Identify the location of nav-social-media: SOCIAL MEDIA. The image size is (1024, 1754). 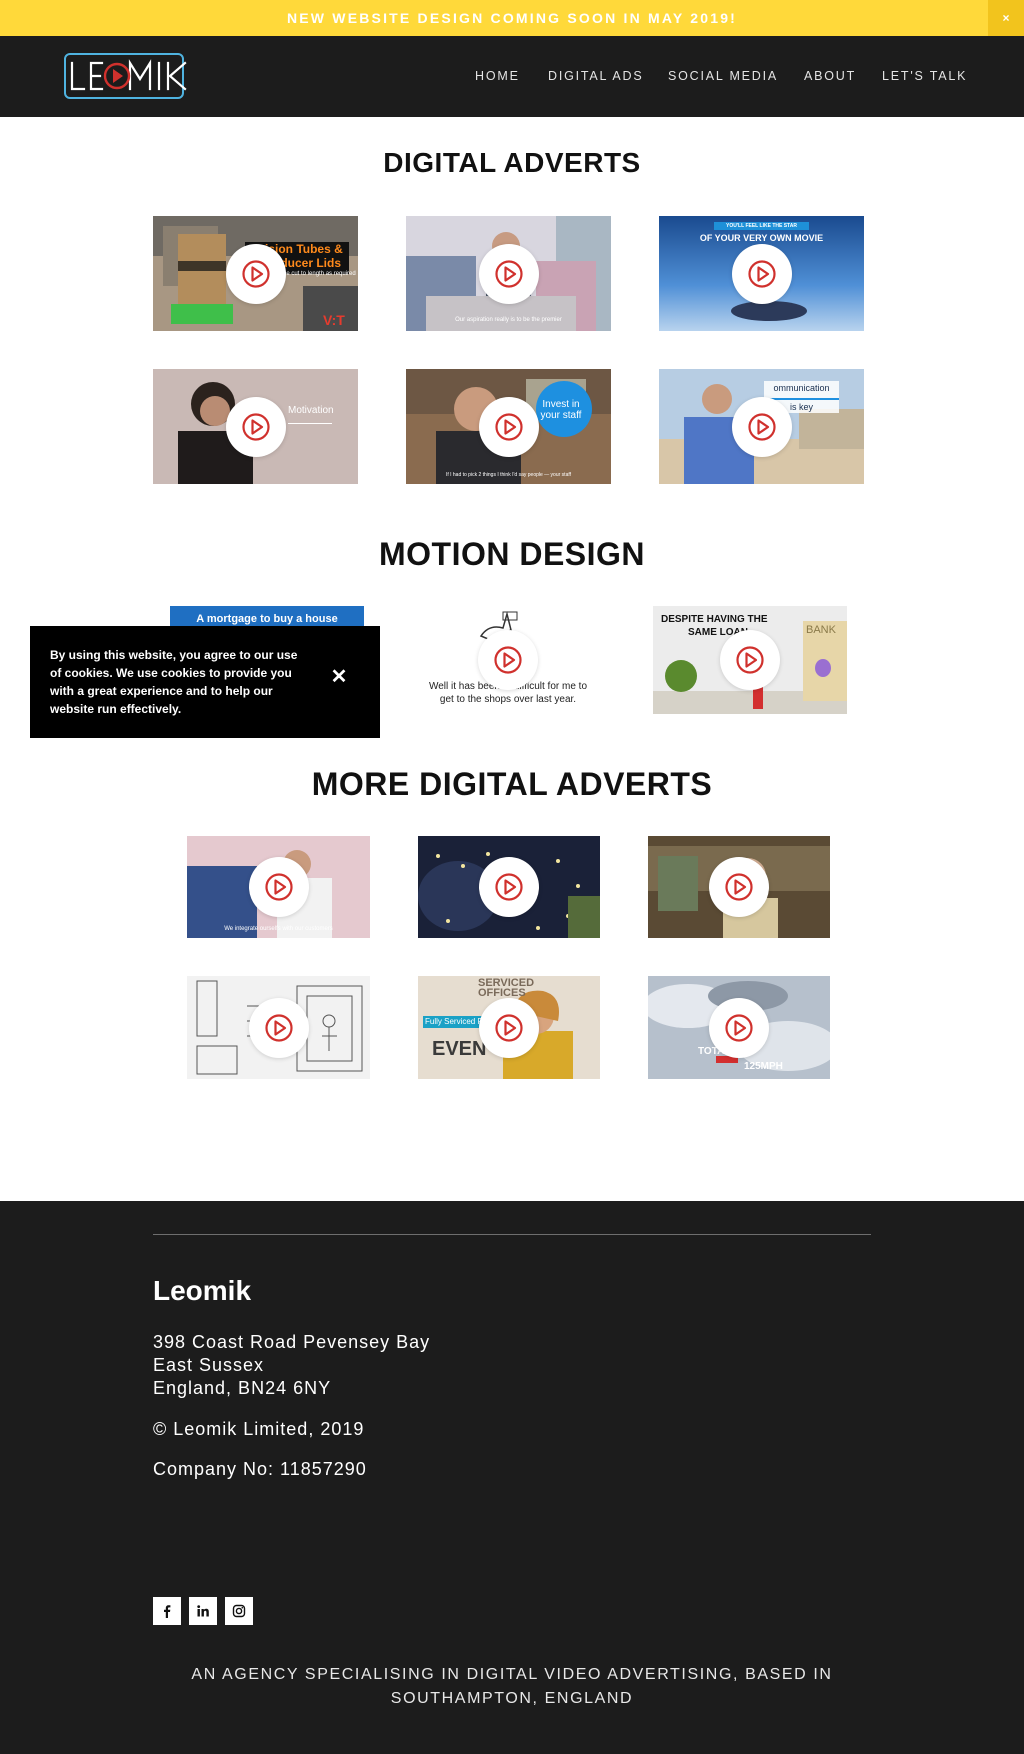
(723, 76).